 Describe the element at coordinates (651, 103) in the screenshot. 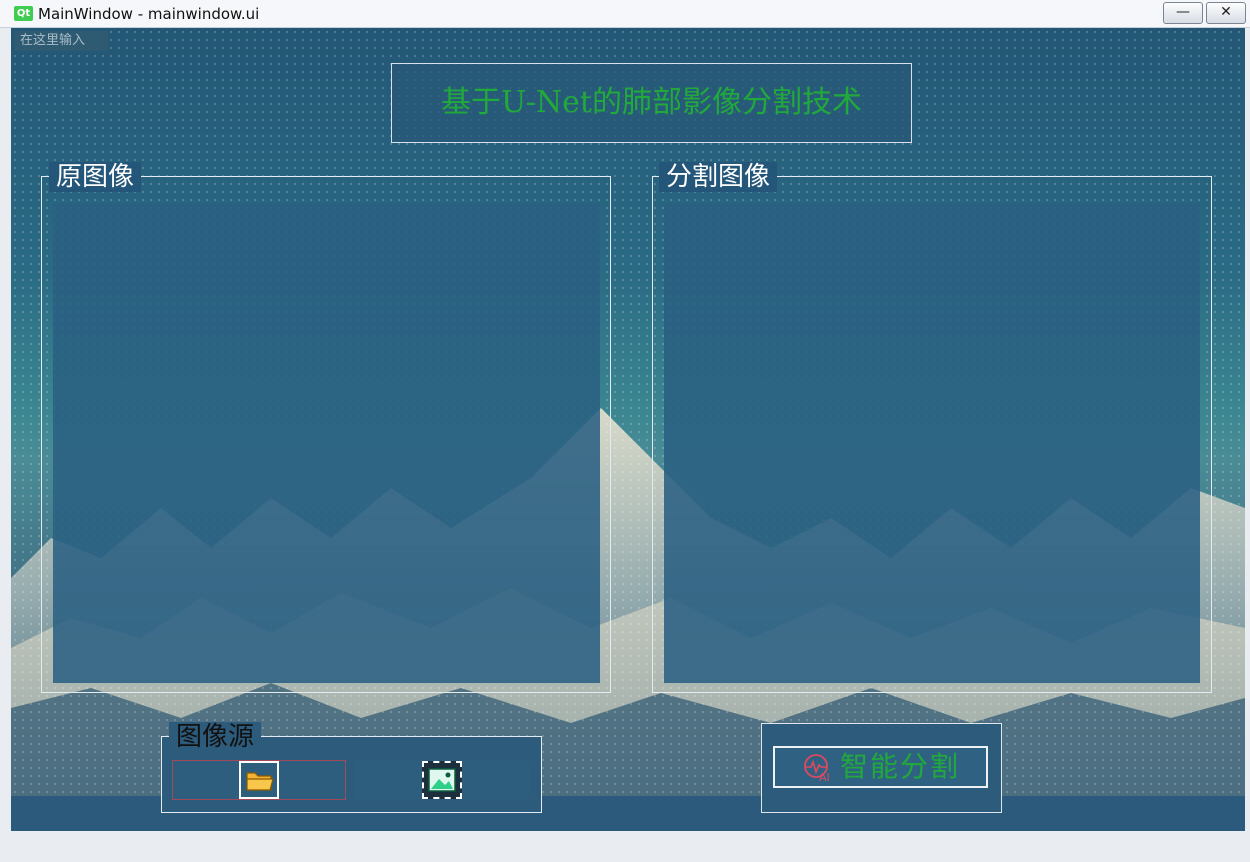

I see `page-title: 基于U-Net的肺部影像分割技术` at that location.